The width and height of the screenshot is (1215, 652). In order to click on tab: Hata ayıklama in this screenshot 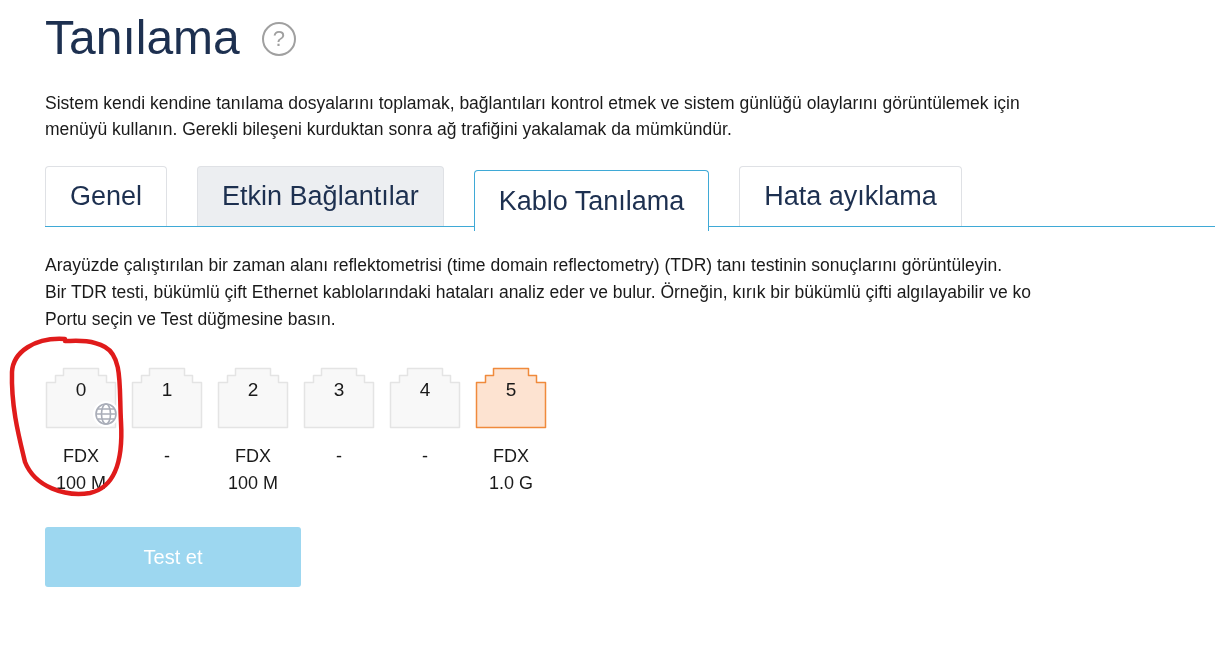, I will do `click(850, 196)`.